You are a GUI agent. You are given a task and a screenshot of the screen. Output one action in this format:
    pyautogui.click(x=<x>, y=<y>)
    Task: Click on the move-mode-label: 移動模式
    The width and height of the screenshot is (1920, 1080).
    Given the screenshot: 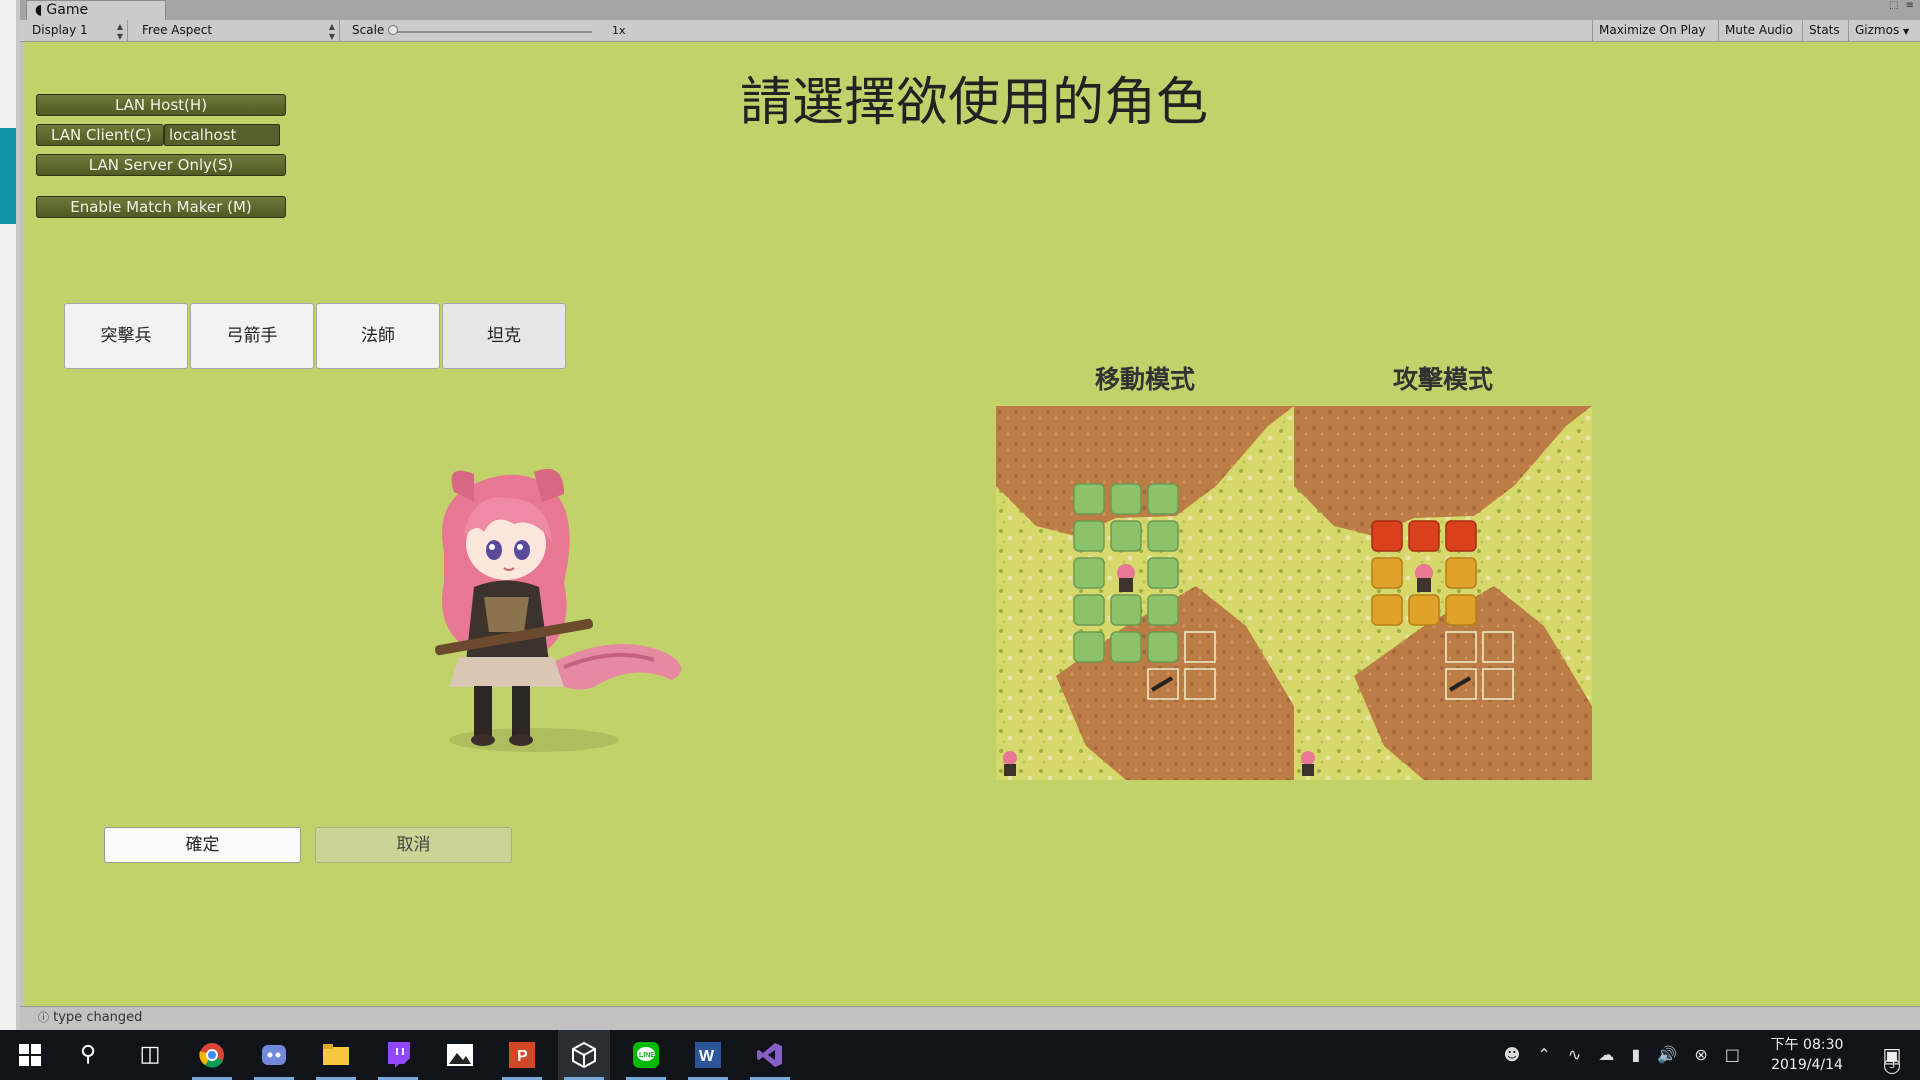 What is the action you would take?
    pyautogui.click(x=1144, y=379)
    